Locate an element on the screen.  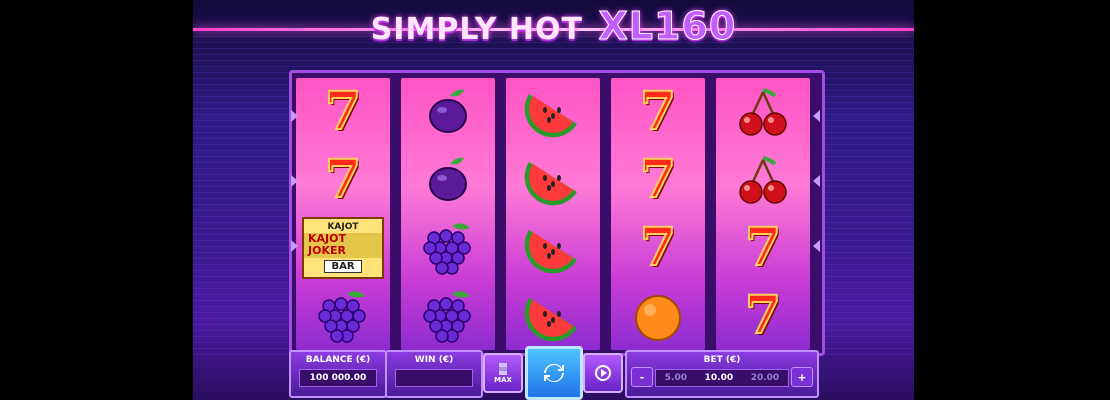
bet-panel: BET (€) 5.00 10.00 20.00 - + is located at coordinates (722, 374).